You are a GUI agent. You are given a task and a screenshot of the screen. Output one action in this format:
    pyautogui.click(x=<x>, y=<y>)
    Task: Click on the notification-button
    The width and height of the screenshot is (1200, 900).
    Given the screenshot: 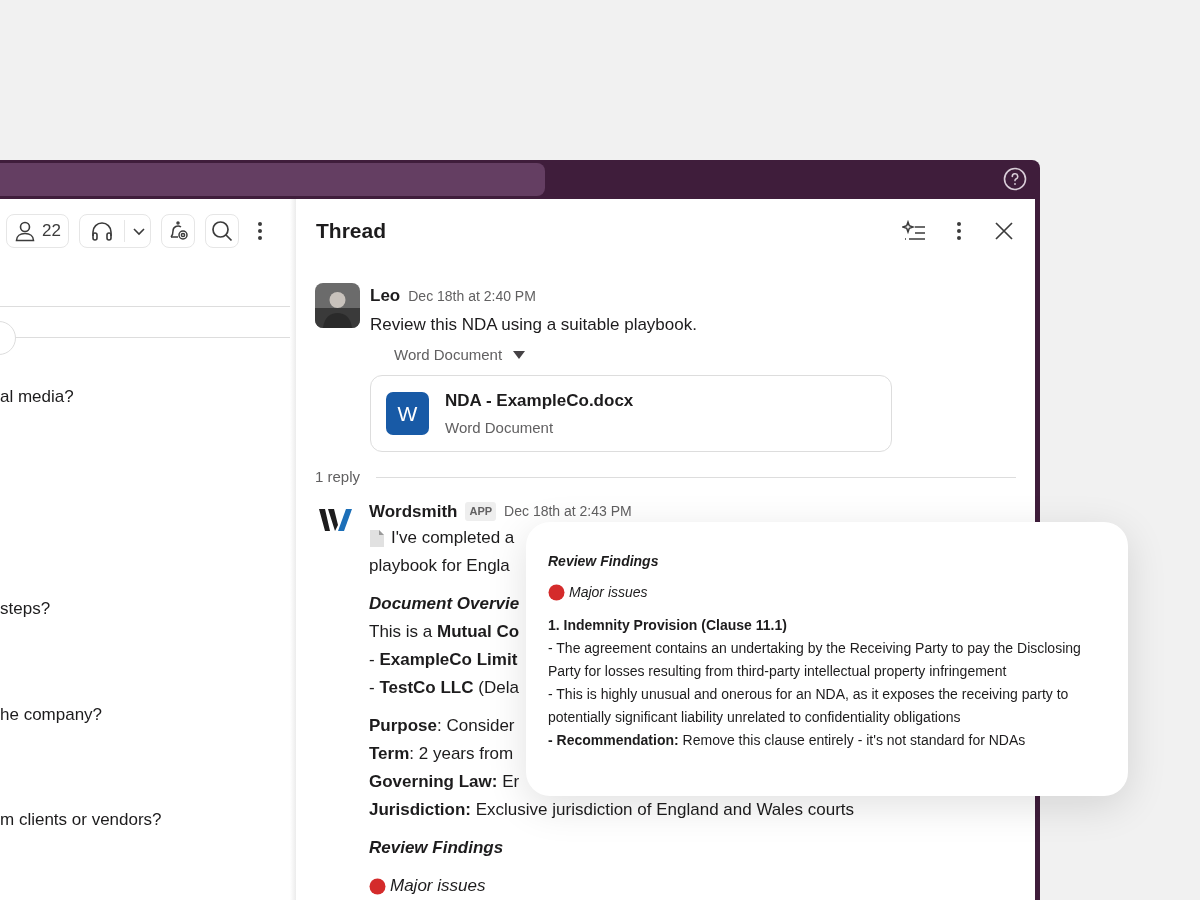 What is the action you would take?
    pyautogui.click(x=177, y=230)
    